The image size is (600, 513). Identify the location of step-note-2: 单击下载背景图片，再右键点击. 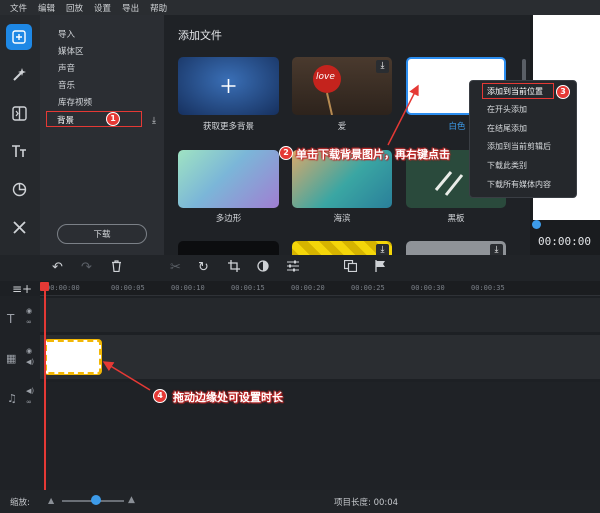
(373, 154).